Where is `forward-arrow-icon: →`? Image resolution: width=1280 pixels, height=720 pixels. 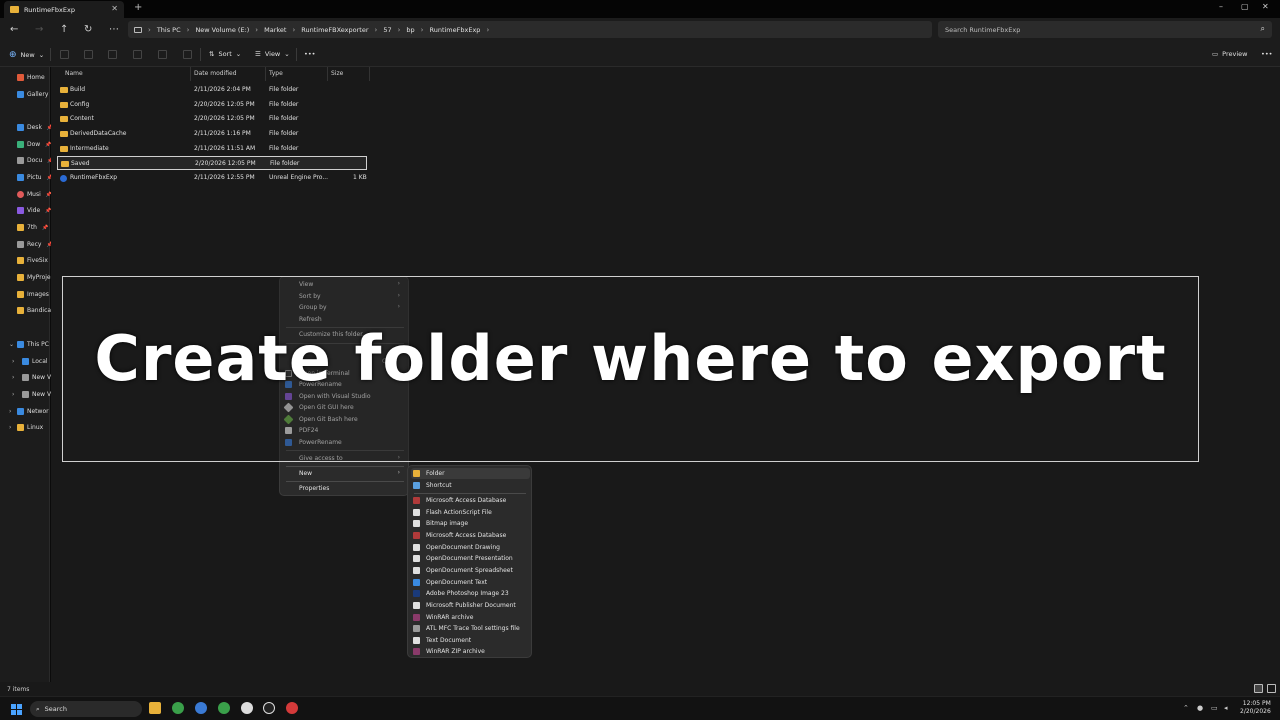
forward-arrow-icon: → is located at coordinates (39, 29).